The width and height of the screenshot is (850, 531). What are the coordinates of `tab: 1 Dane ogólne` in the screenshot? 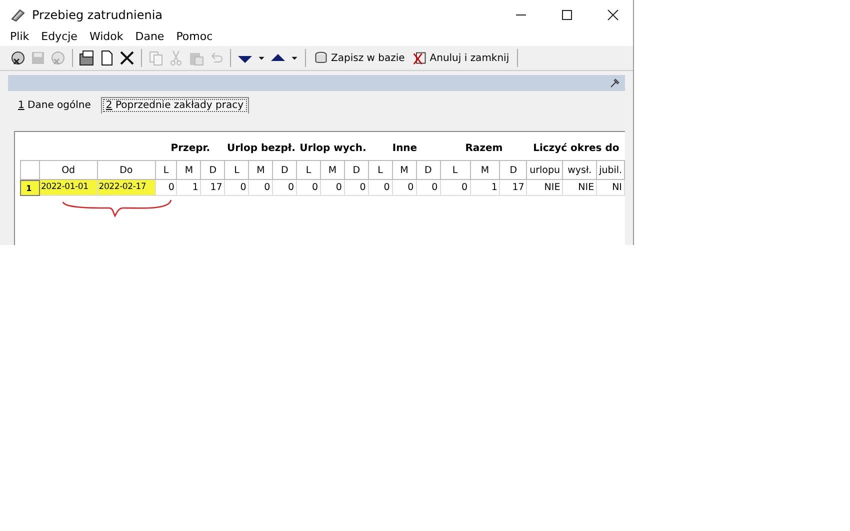 It's located at (54, 105).